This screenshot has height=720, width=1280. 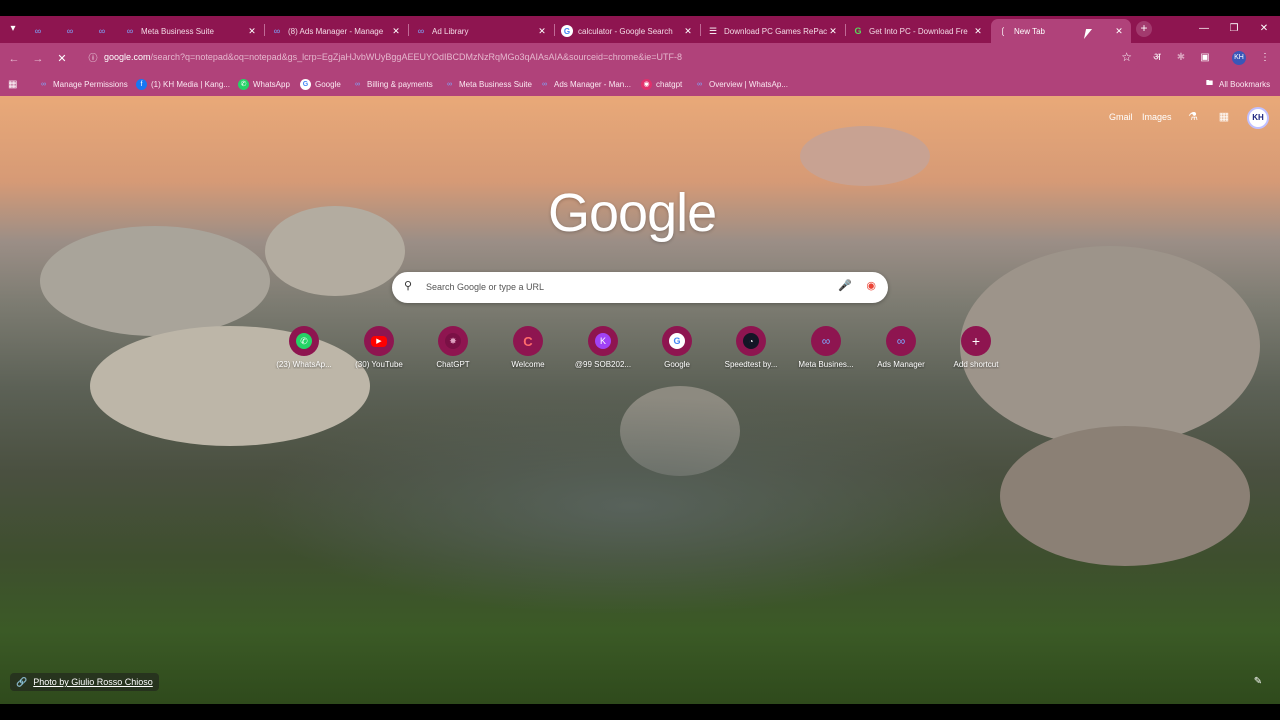 I want to click on loading-icon: ❲, so click(x=1003, y=30).